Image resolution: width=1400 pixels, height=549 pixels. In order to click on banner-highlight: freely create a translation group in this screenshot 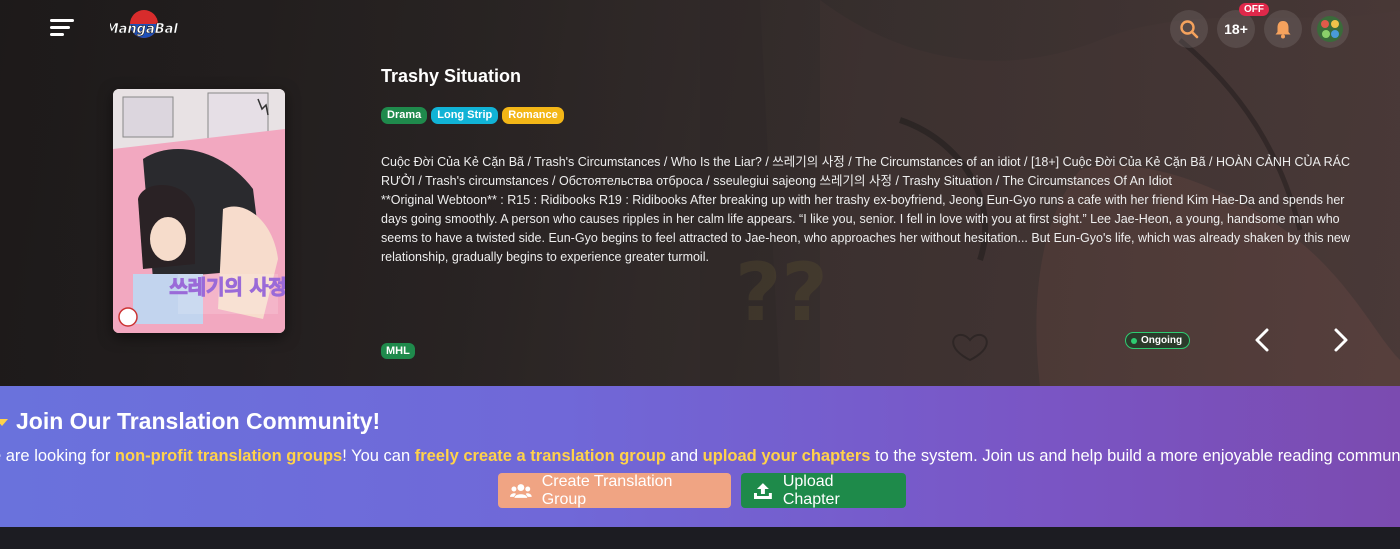, I will do `click(540, 456)`.